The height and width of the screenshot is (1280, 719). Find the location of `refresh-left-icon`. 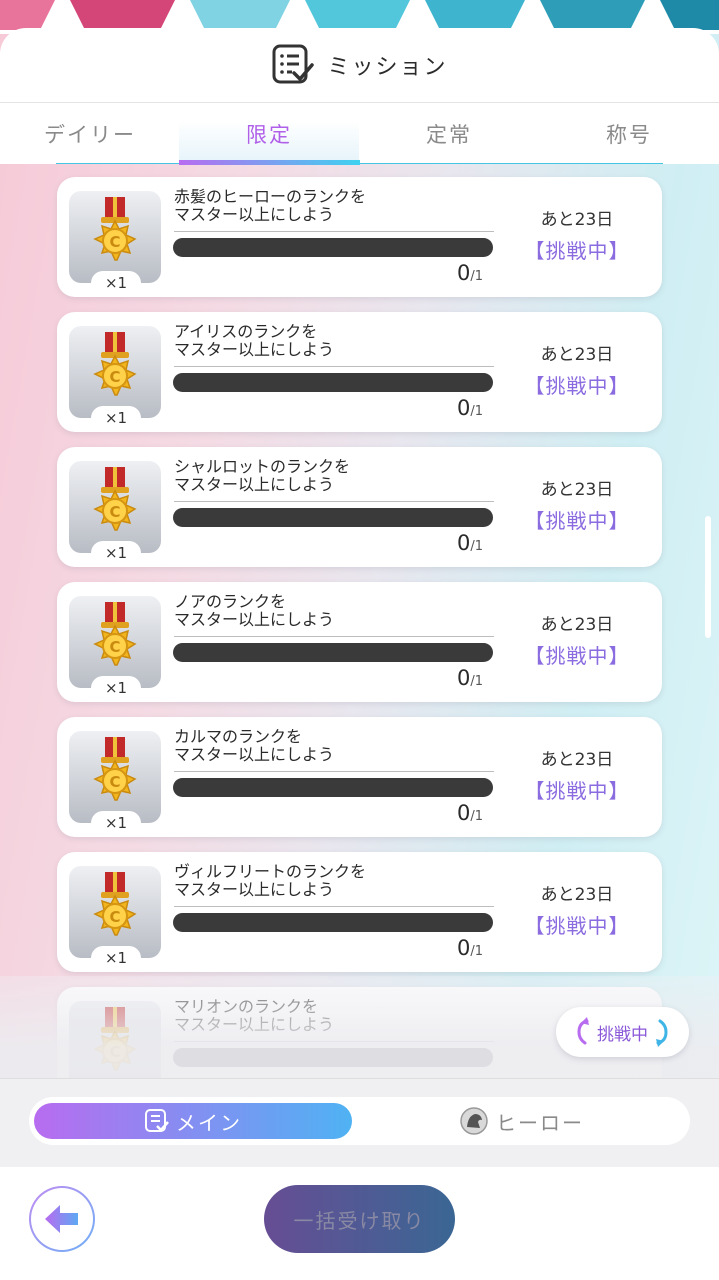

refresh-left-icon is located at coordinates (583, 1031).